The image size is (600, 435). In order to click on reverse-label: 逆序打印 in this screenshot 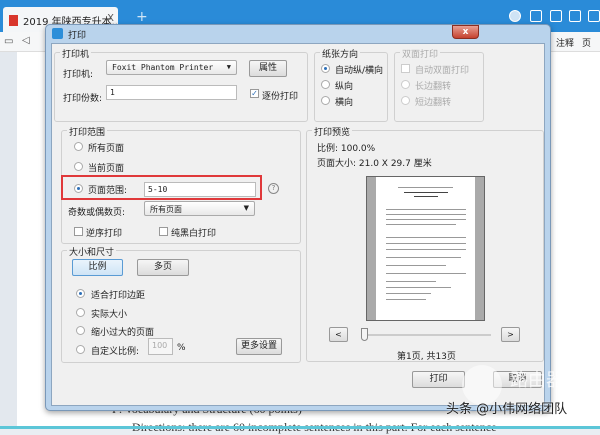, I will do `click(104, 234)`.